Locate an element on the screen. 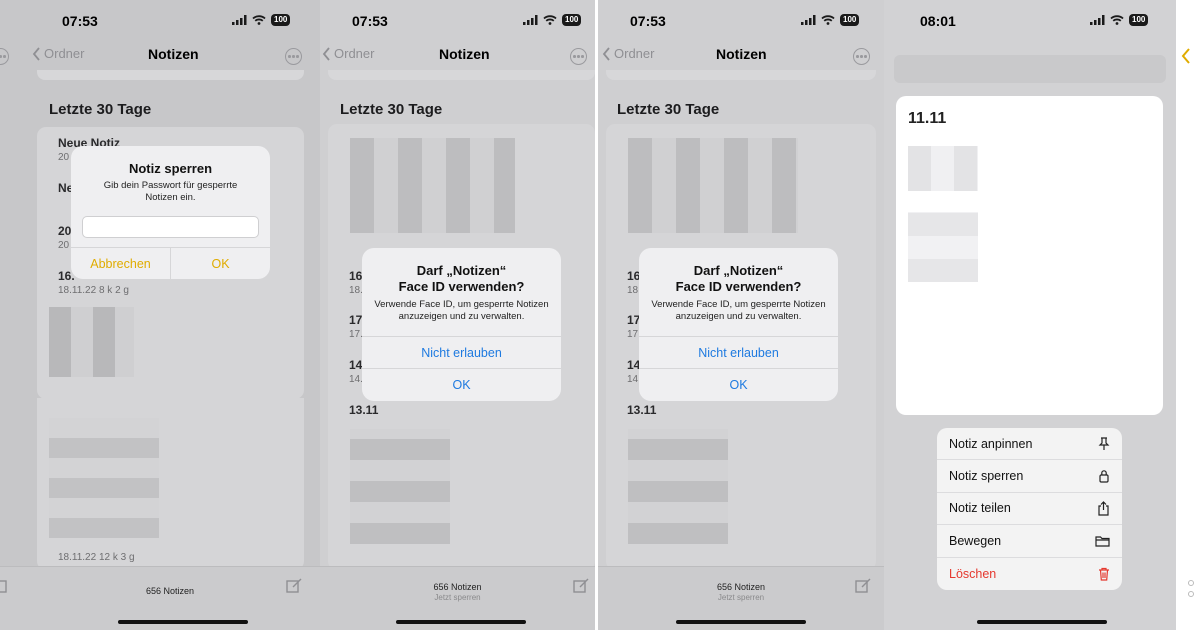 This screenshot has width=1200, height=630. status-bar: 07:53 100 is located at coordinates (457, 21).